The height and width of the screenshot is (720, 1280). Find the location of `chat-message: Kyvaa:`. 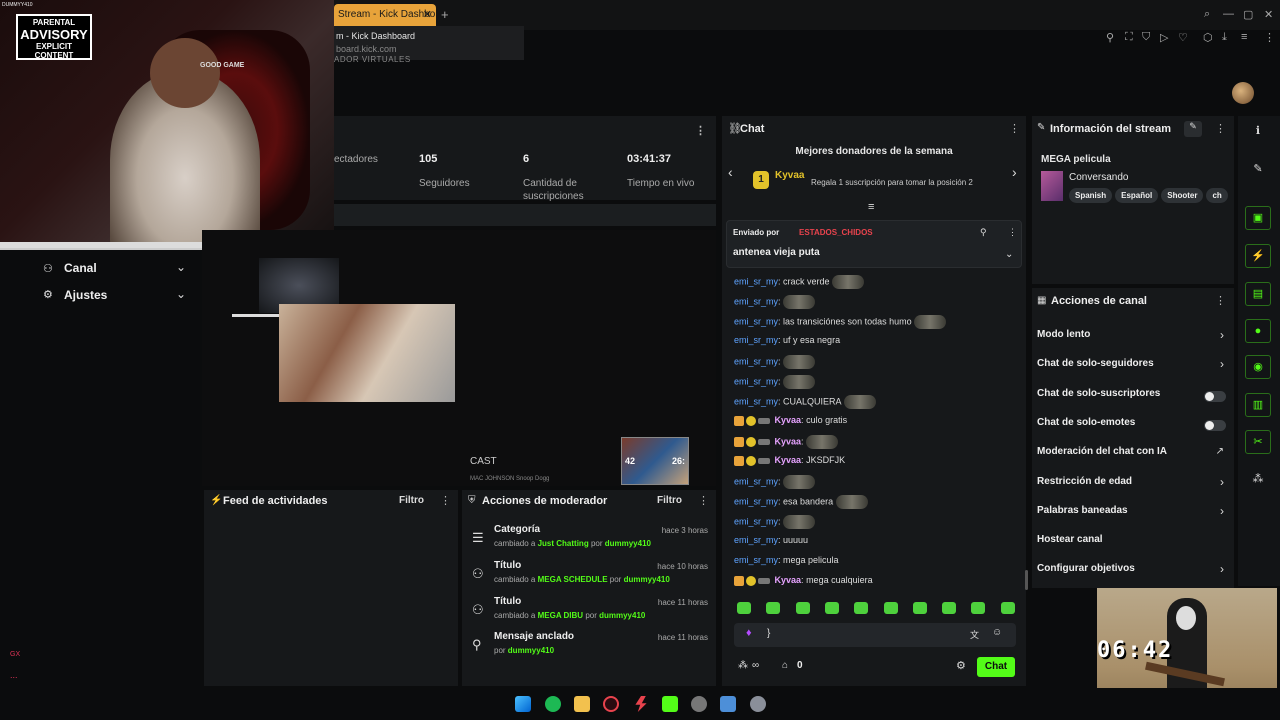

chat-message: Kyvaa: is located at coordinates (786, 442).